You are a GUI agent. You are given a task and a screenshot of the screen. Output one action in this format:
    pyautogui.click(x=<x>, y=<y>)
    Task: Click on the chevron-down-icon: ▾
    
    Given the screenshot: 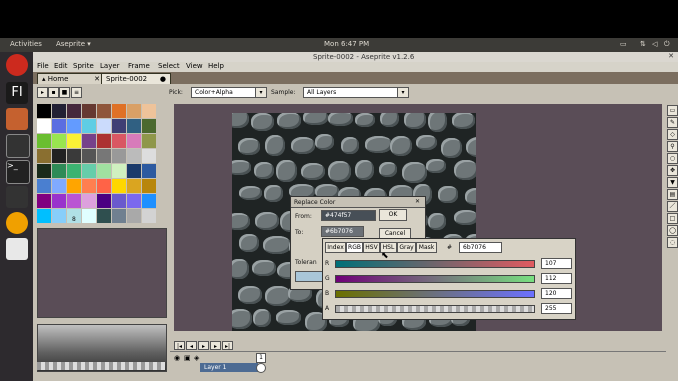 What is the action you would take?
    pyautogui.click(x=403, y=92)
    